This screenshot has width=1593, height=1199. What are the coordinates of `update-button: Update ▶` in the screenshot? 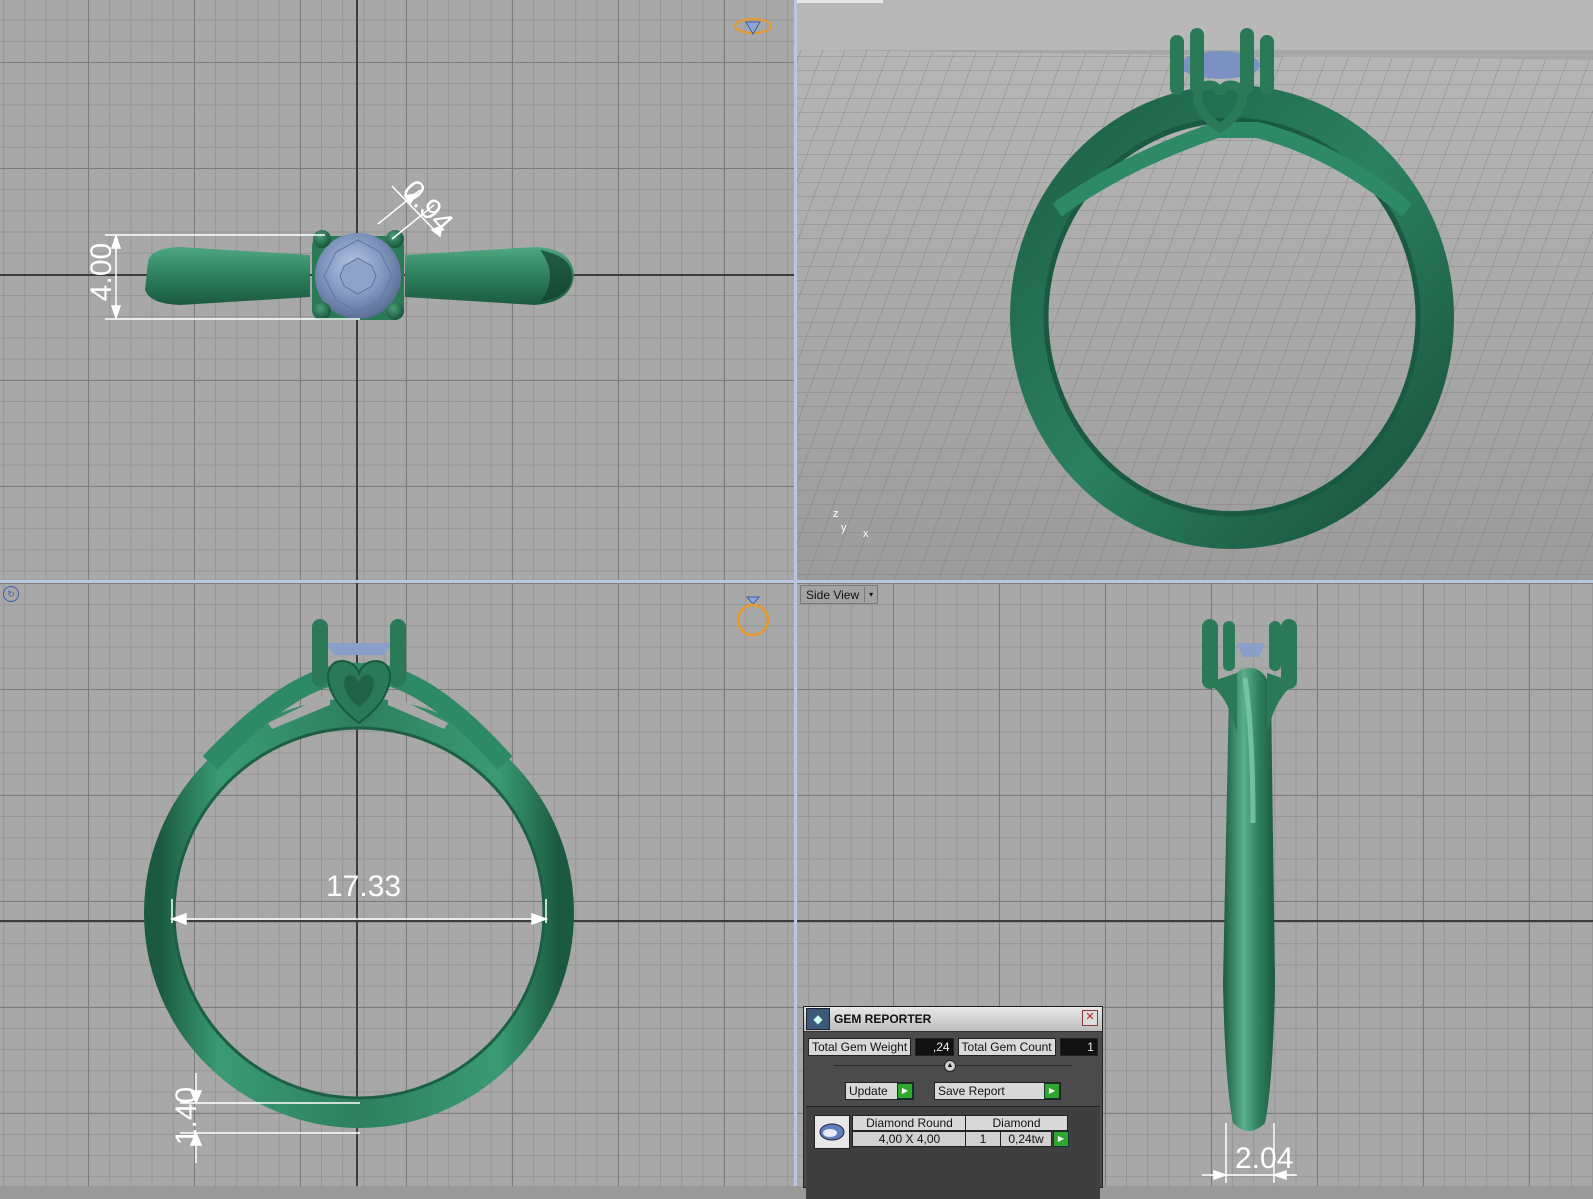 It's located at (879, 1091).